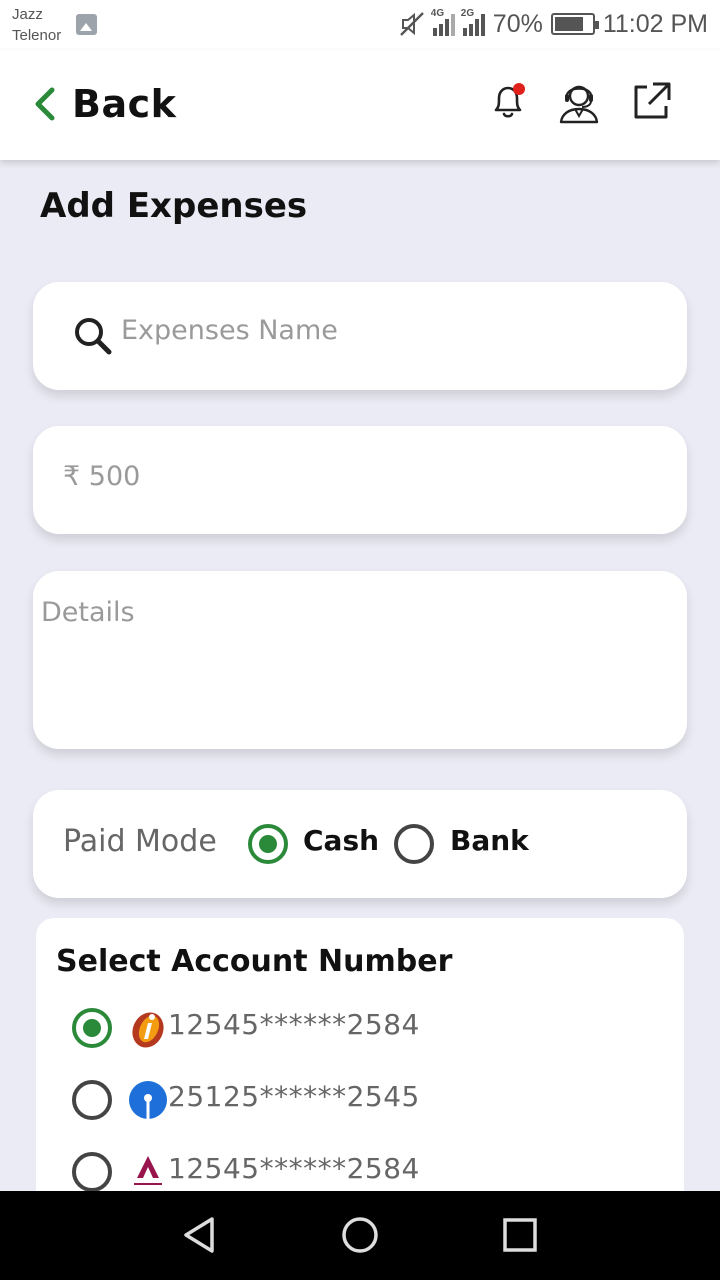  I want to click on clock: 11:02 PM, so click(655, 23).